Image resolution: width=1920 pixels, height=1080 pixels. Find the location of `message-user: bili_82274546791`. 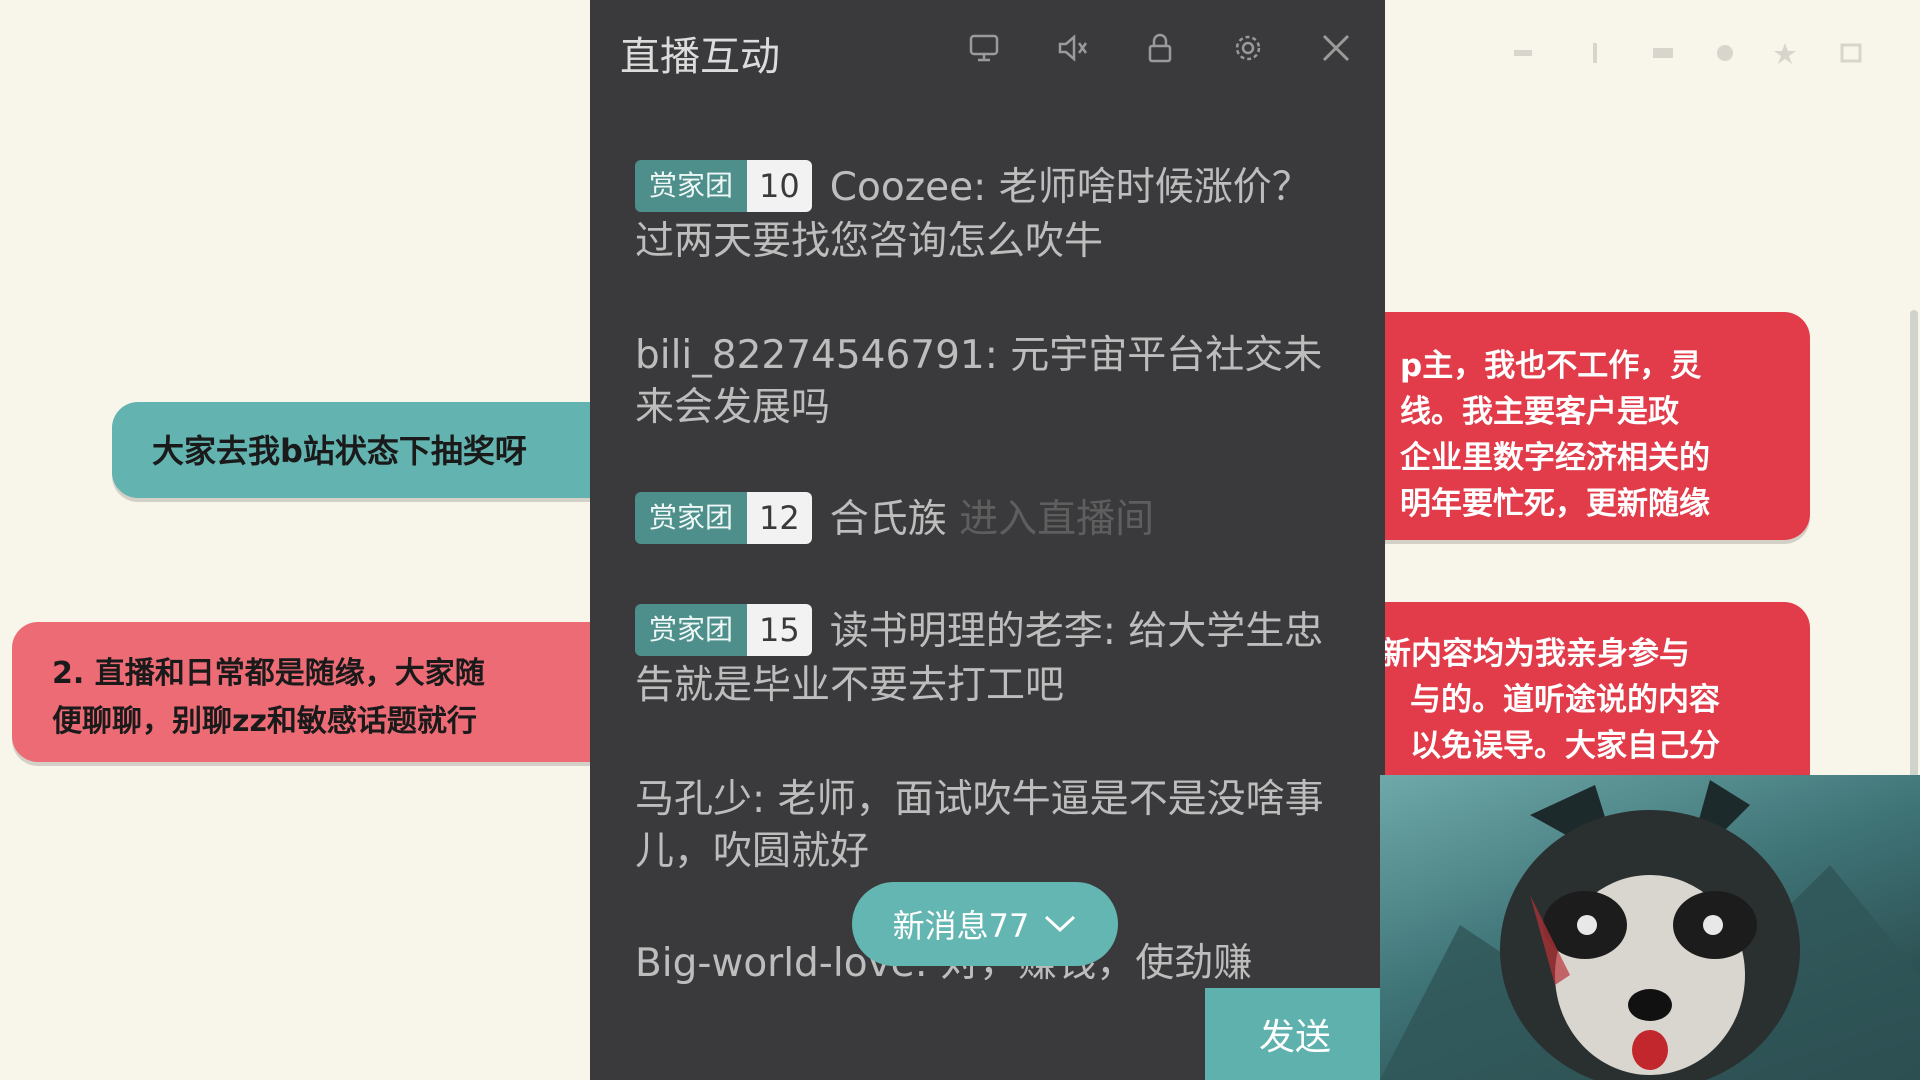

message-user: bili_82274546791 is located at coordinates (810, 355).